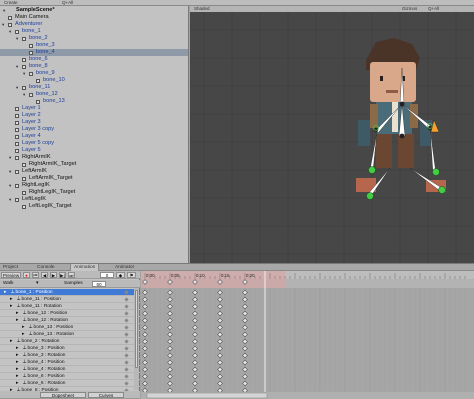 The height and width of the screenshot is (399, 474). I want to click on property-scrollbar, so click(136, 339).